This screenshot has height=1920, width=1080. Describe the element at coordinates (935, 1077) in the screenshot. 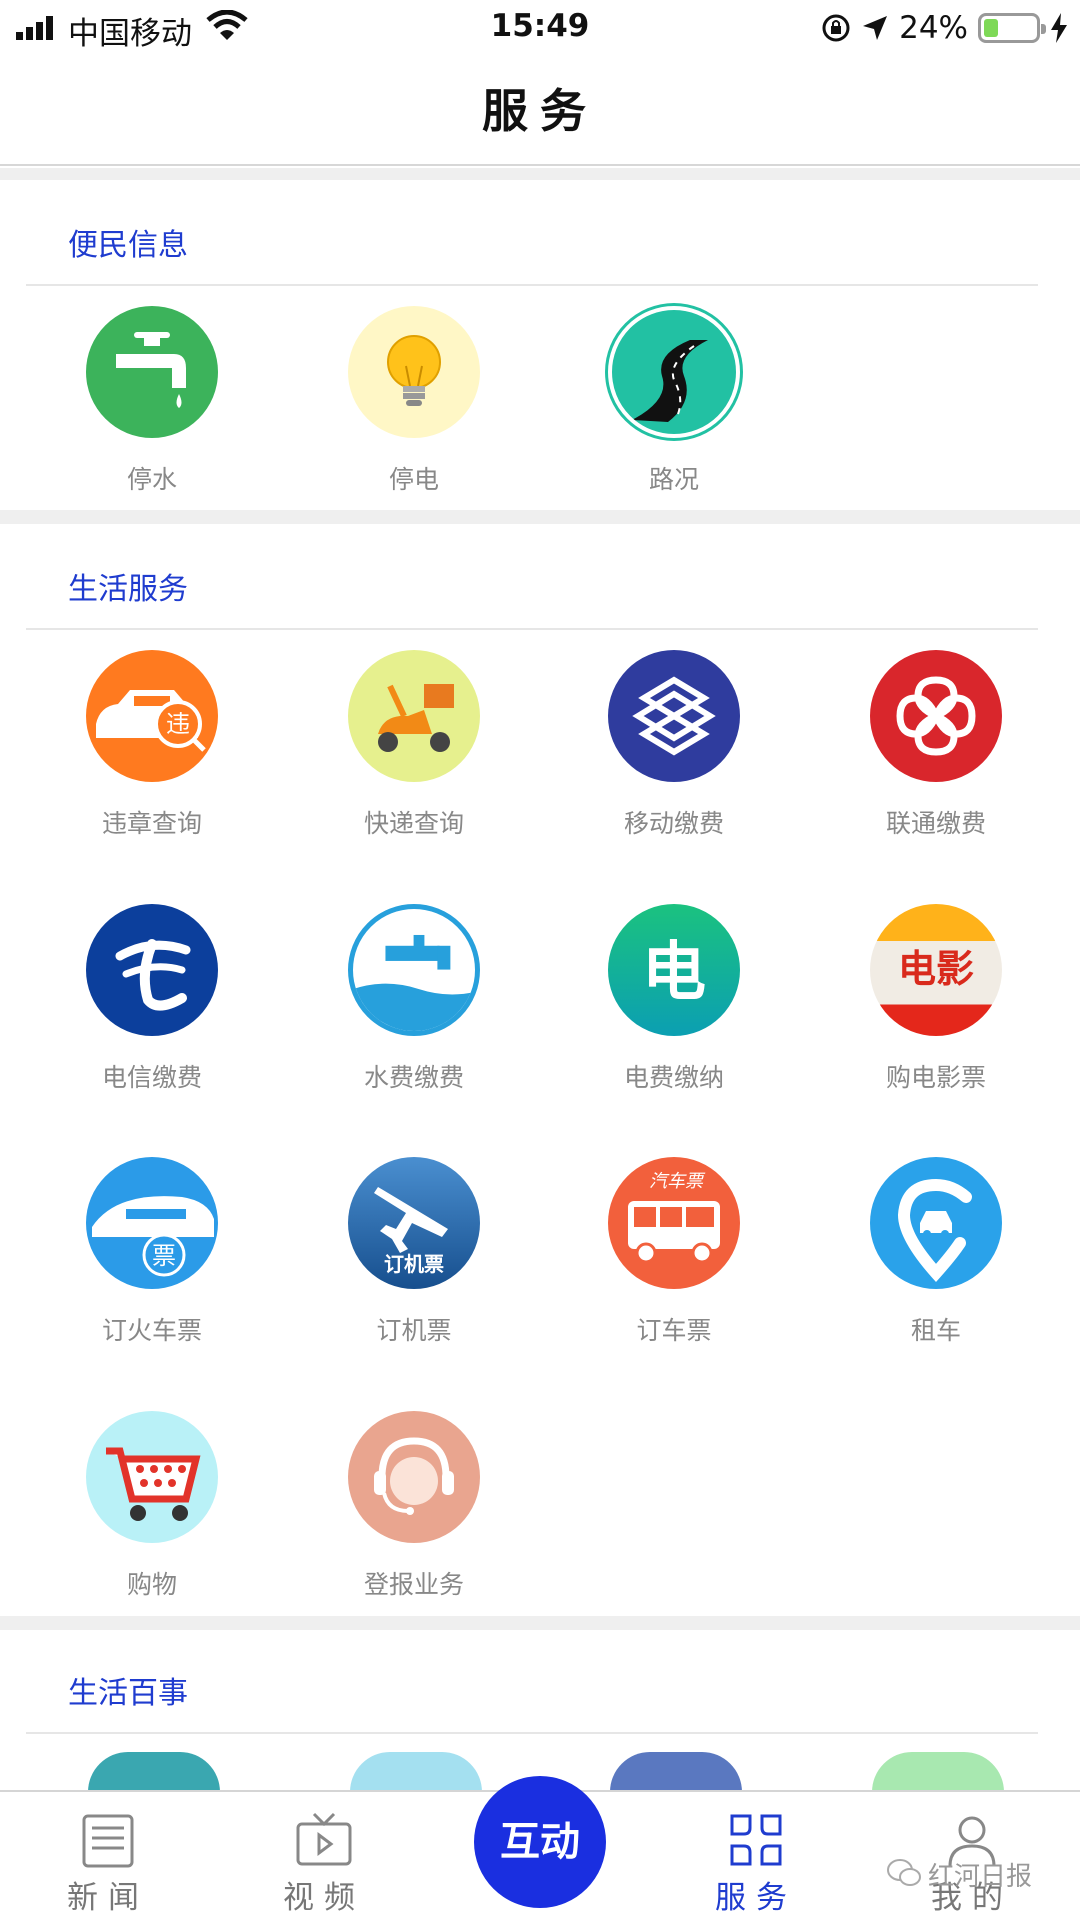

I see `tile-label: 购电影票` at that location.